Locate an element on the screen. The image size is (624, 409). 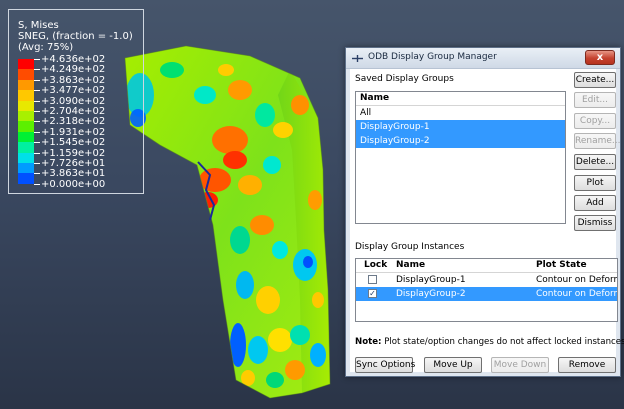
lock-column-header: Lock is located at coordinates (376, 265).